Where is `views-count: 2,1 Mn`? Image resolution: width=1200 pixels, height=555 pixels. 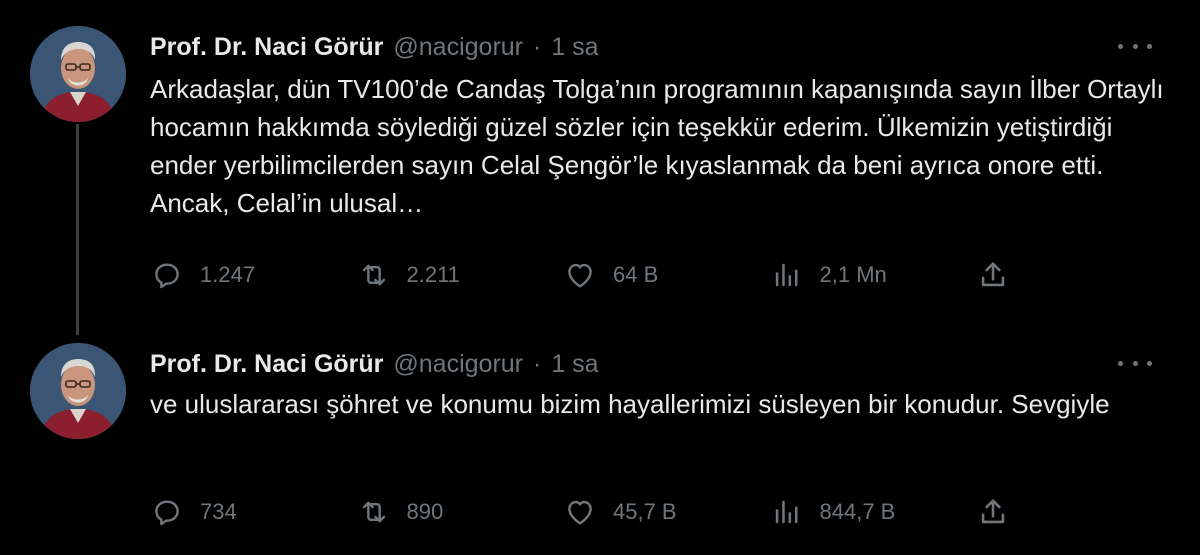 views-count: 2,1 Mn is located at coordinates (853, 274).